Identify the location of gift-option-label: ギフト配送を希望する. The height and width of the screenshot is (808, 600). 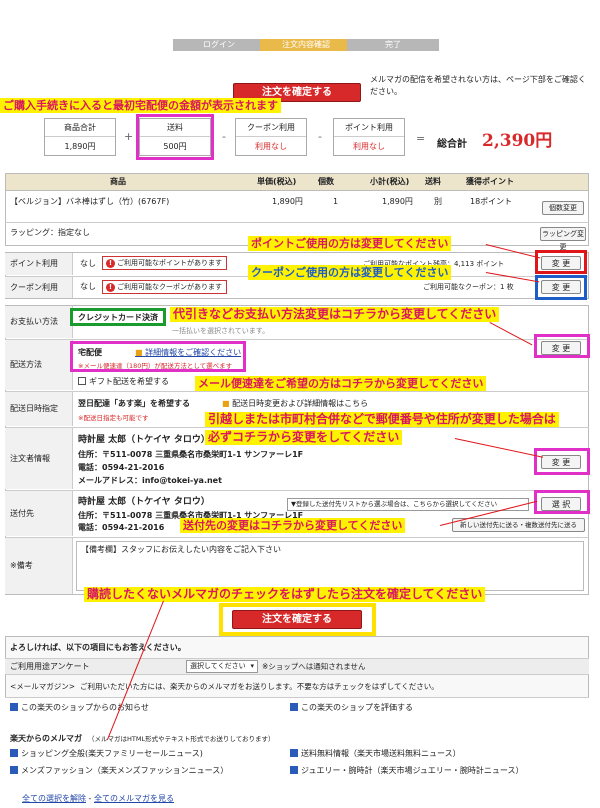
(129, 381).